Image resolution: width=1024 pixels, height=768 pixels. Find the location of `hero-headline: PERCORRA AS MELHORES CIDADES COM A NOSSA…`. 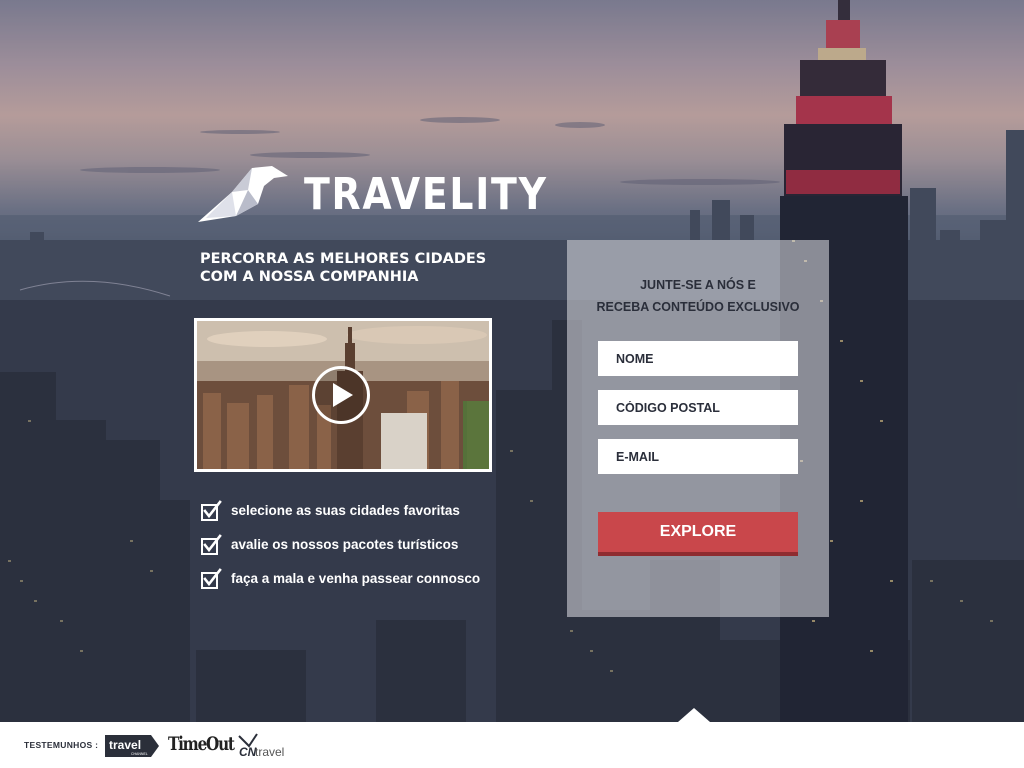

hero-headline: PERCORRA AS MELHORES CIDADES COM A NOSSA… is located at coordinates (350, 268).